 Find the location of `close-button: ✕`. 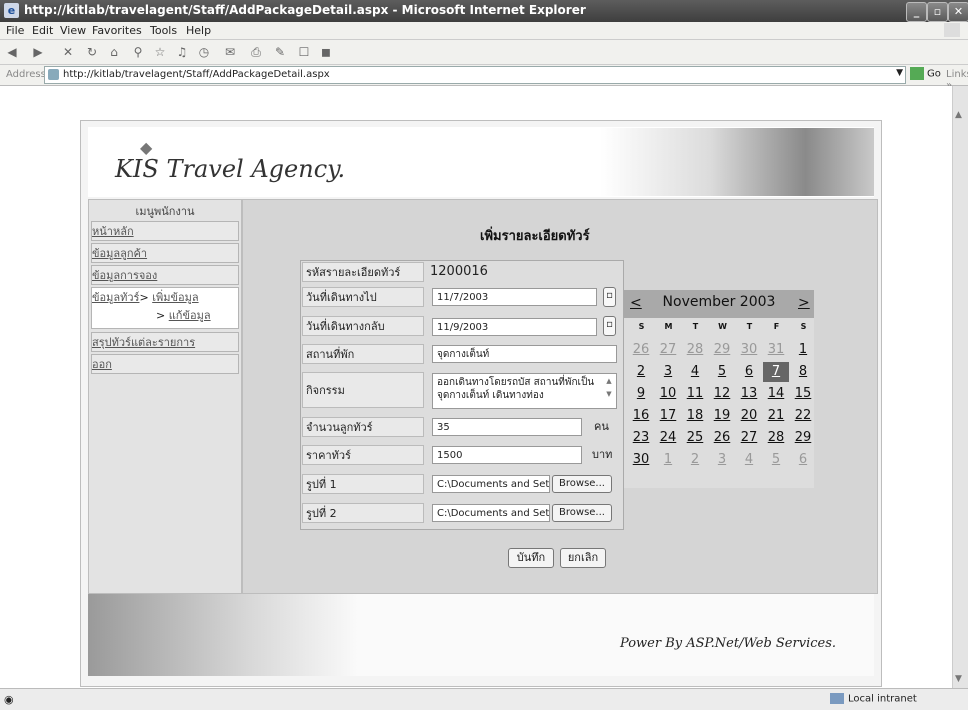

close-button: ✕ is located at coordinates (958, 12).